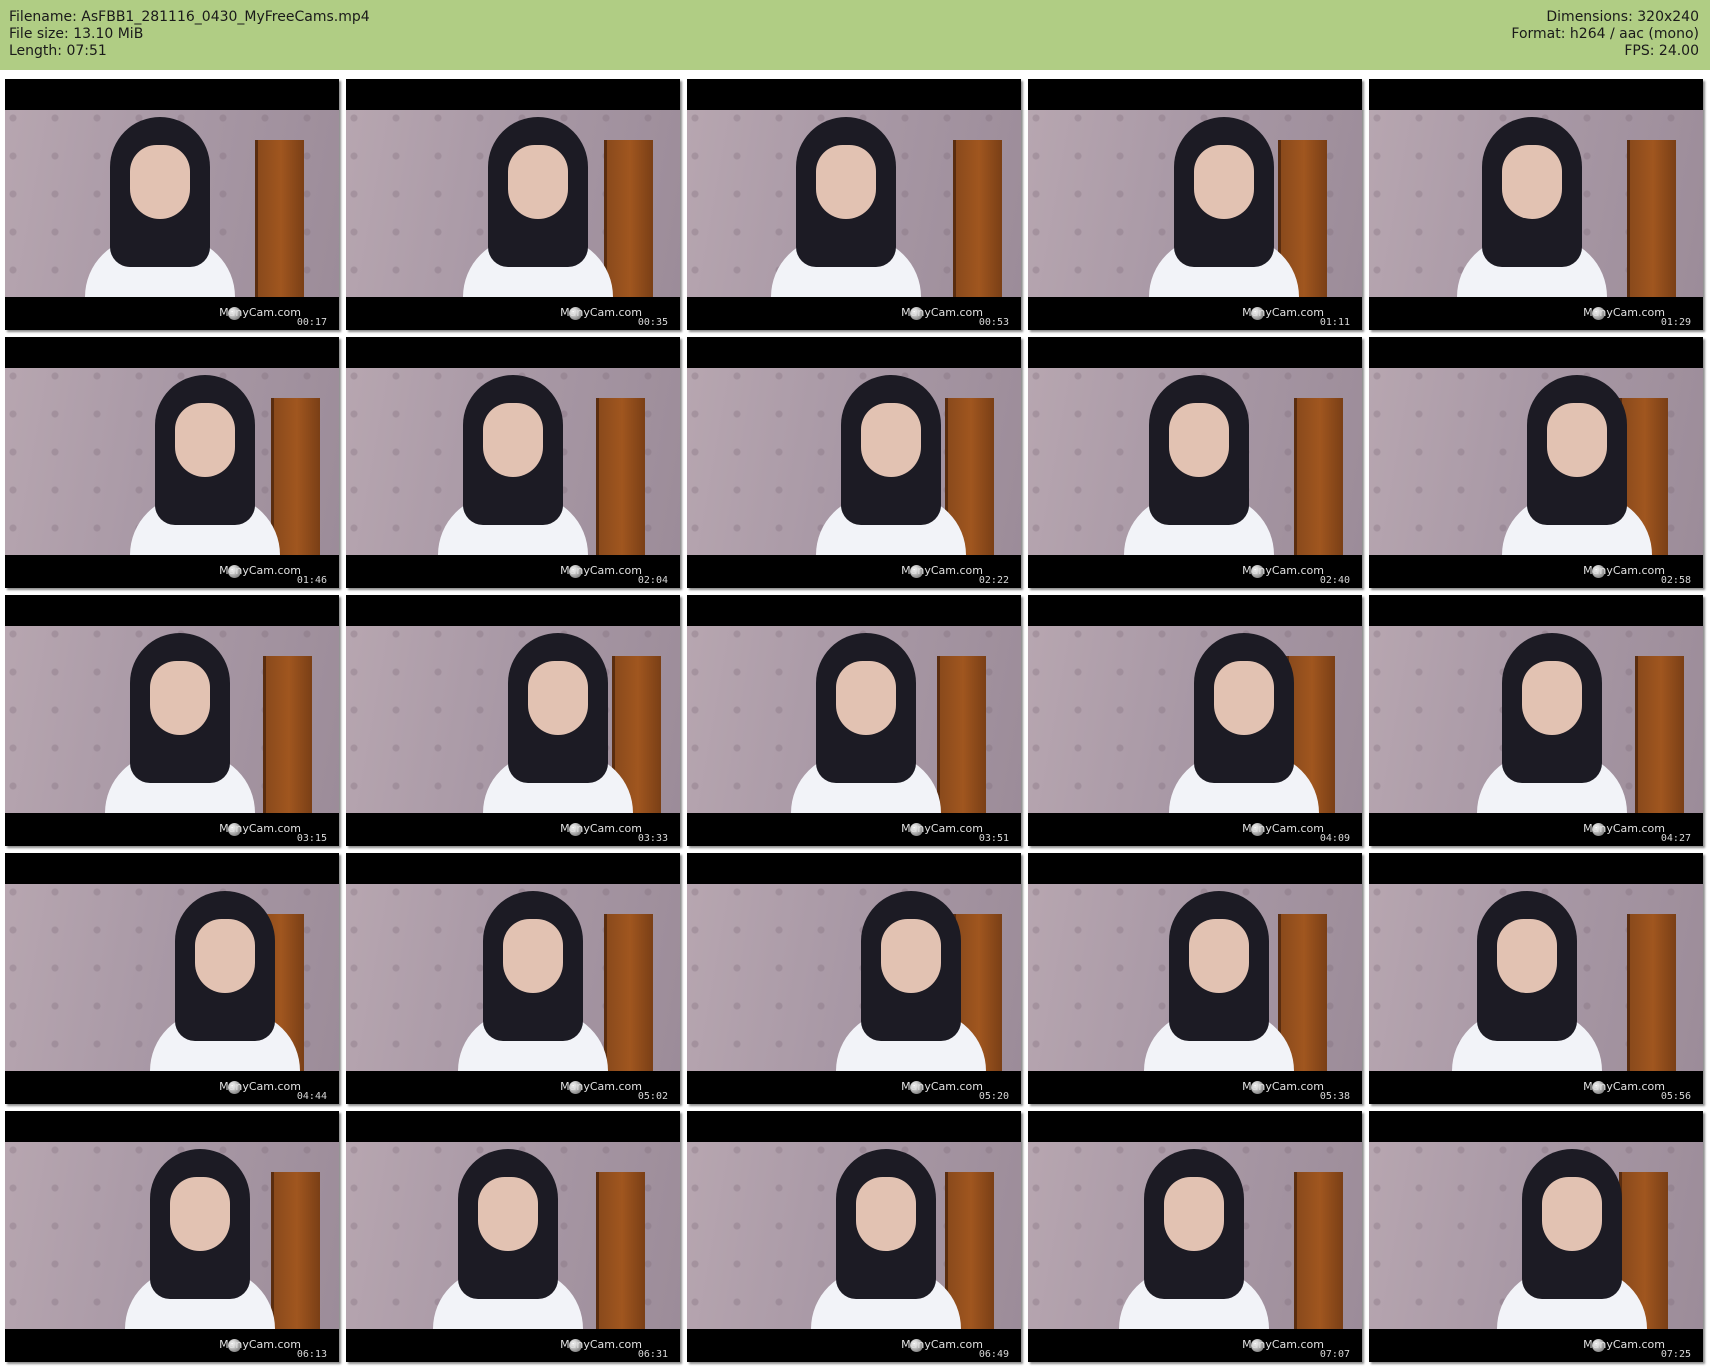  Describe the element at coordinates (652, 1096) in the screenshot. I see `timestamp-label: 05:02` at that location.